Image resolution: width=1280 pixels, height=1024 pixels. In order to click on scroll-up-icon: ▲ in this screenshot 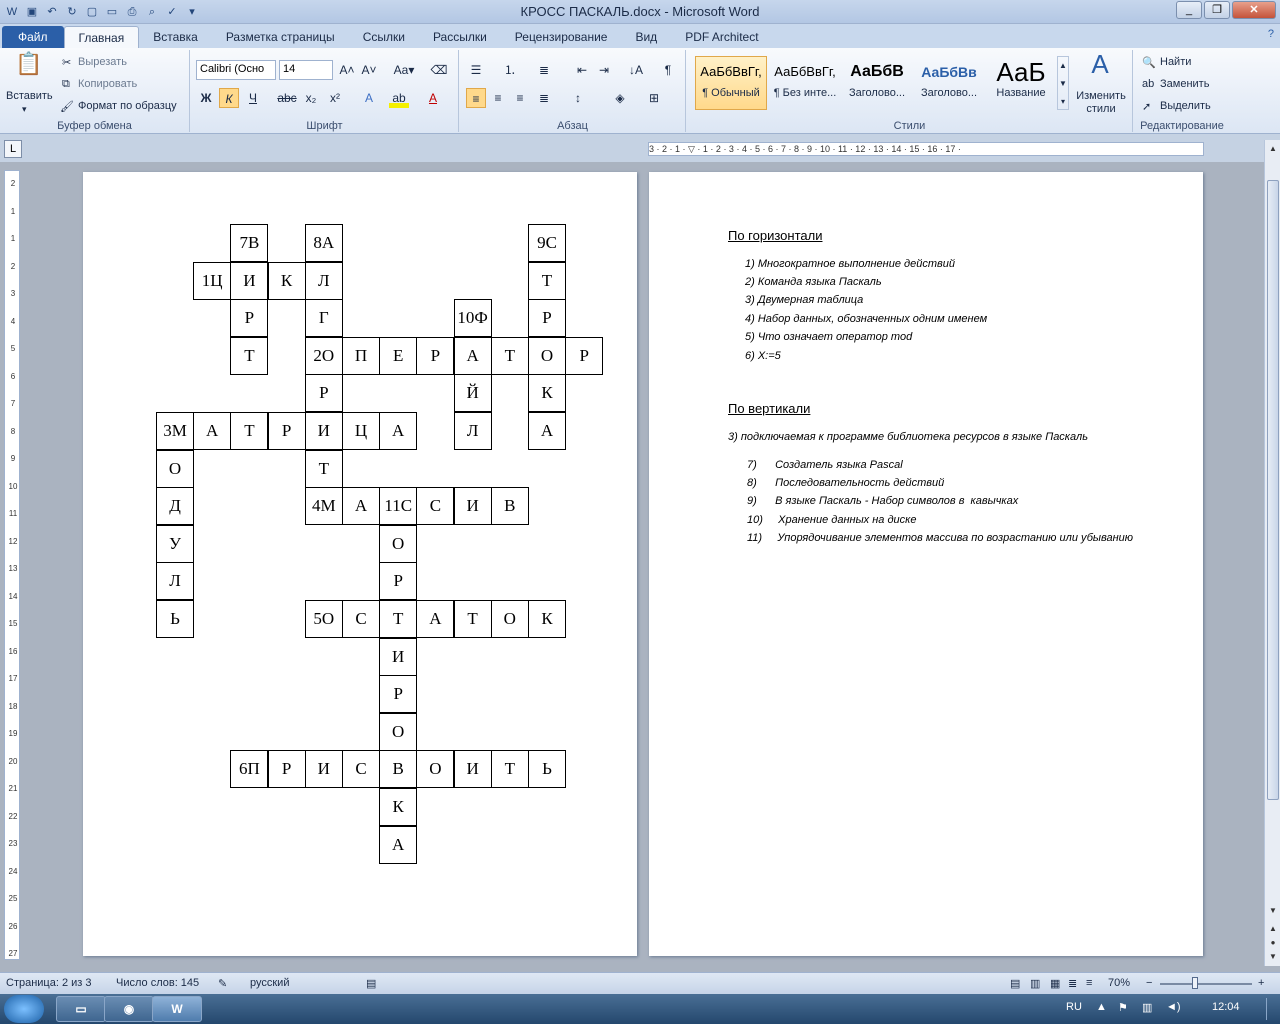, I will do `click(1273, 151)`.